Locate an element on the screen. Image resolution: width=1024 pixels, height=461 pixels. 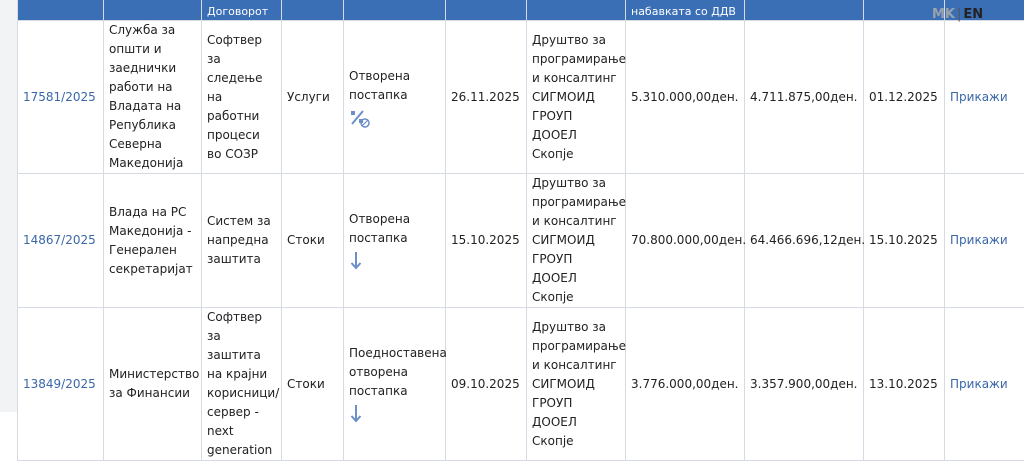
date2-cell: 15.10.2025 is located at coordinates (904, 241).